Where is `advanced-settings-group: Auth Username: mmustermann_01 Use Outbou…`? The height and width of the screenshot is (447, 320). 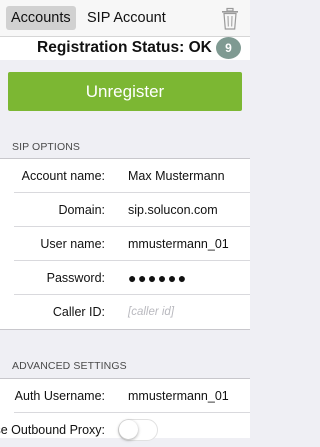 advanced-settings-group: Auth Username: mmustermann_01 Use Outbou… is located at coordinates (125, 408).